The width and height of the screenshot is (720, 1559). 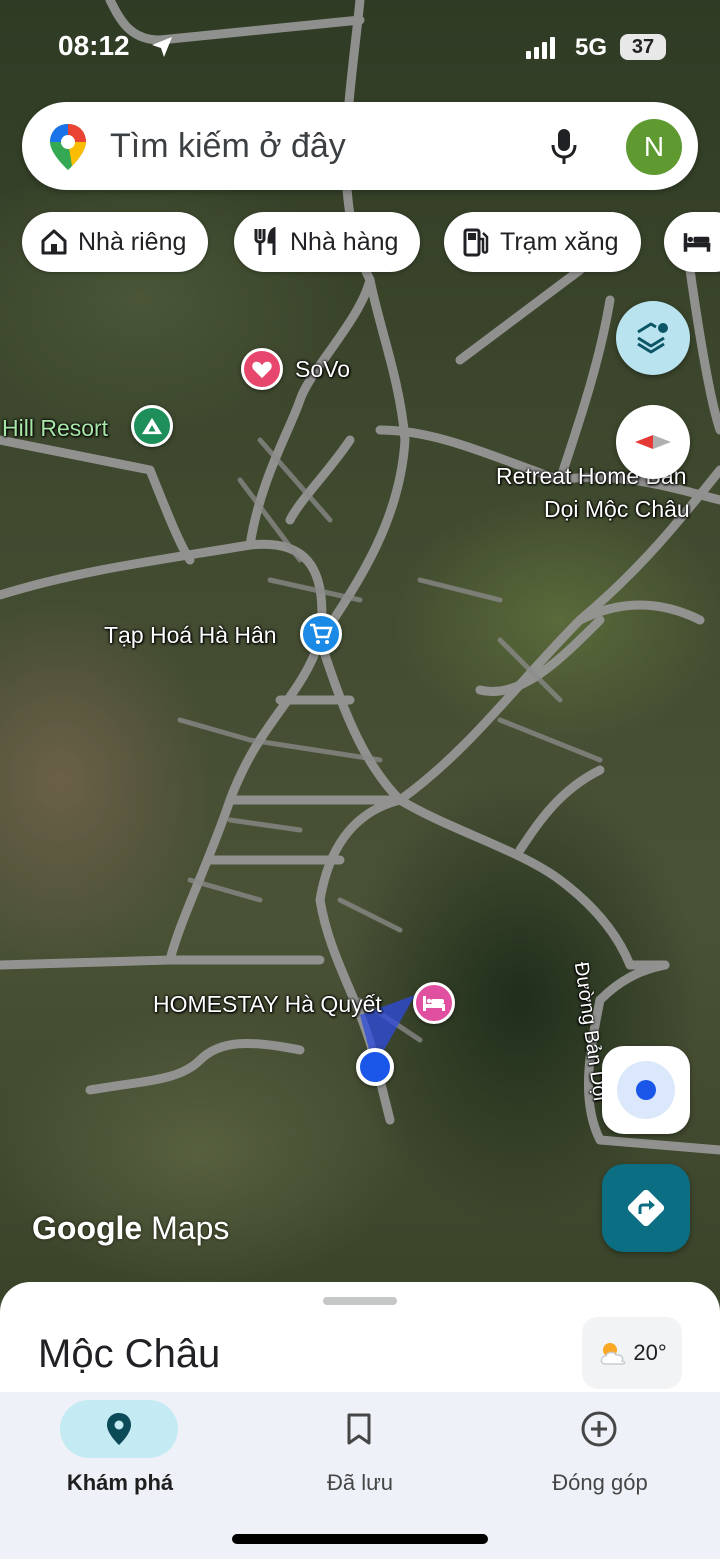 What do you see at coordinates (564, 147) in the screenshot?
I see `microphone-icon` at bounding box center [564, 147].